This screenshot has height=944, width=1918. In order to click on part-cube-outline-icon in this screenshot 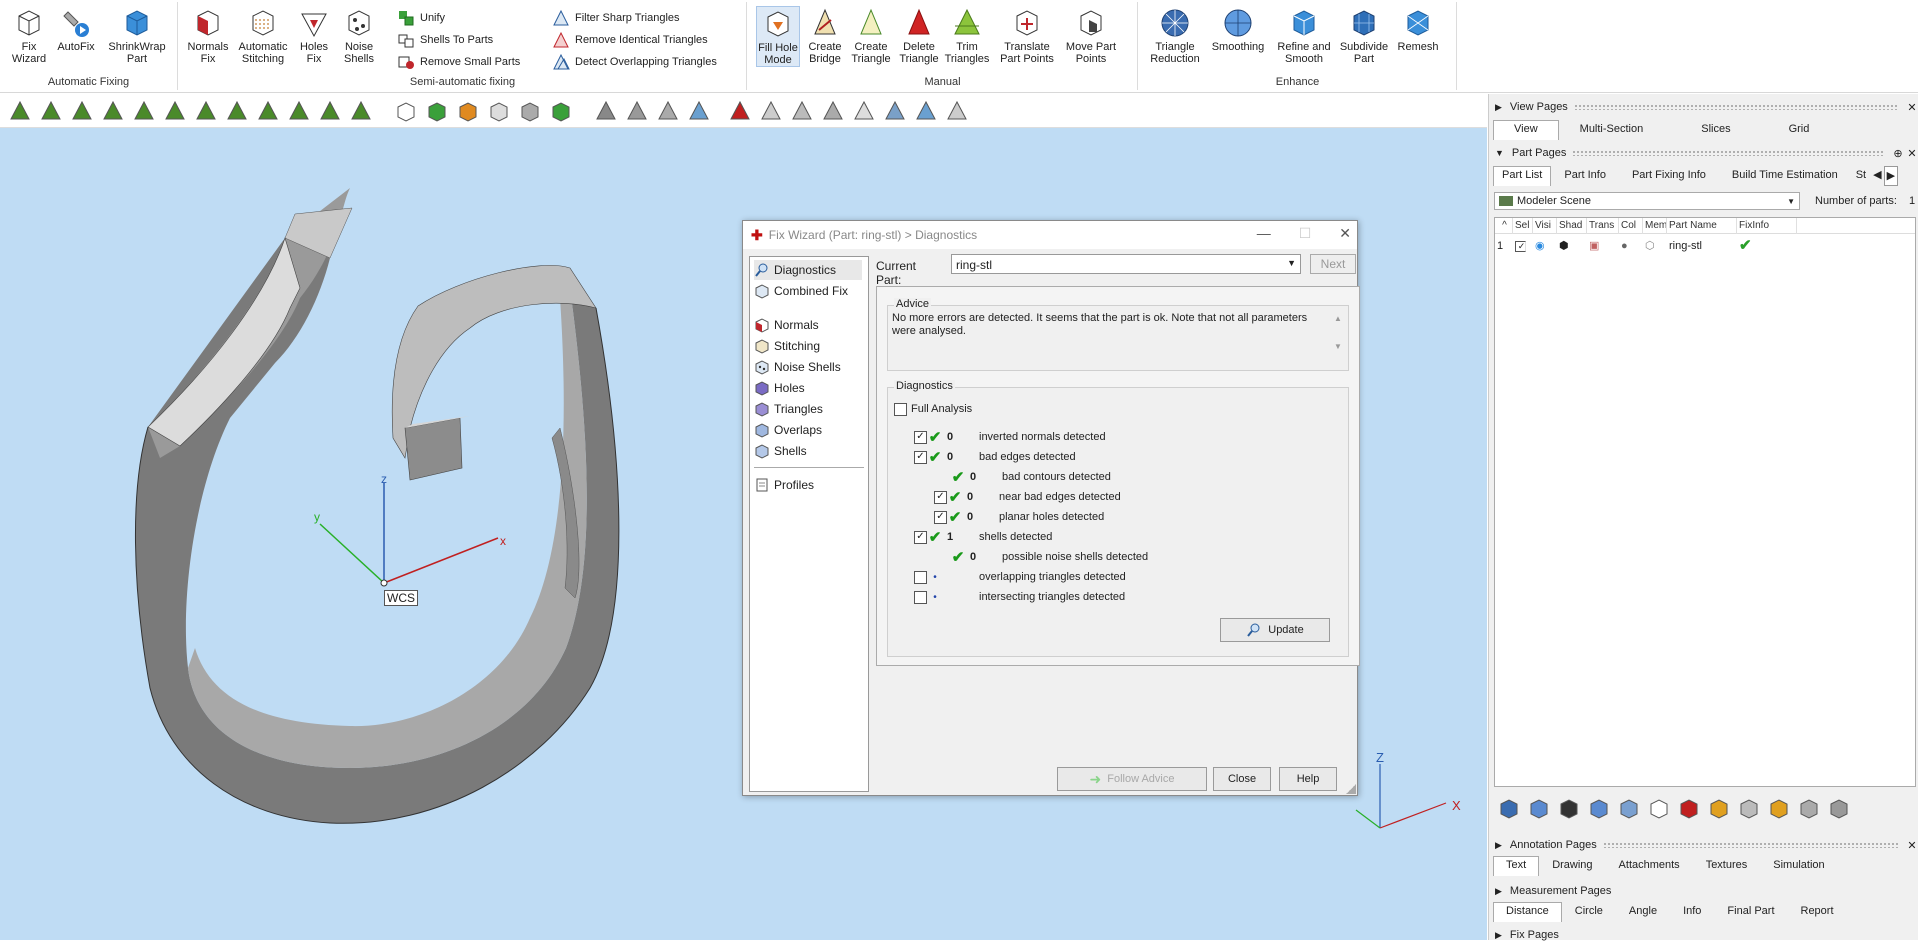, I will do `click(1659, 808)`.